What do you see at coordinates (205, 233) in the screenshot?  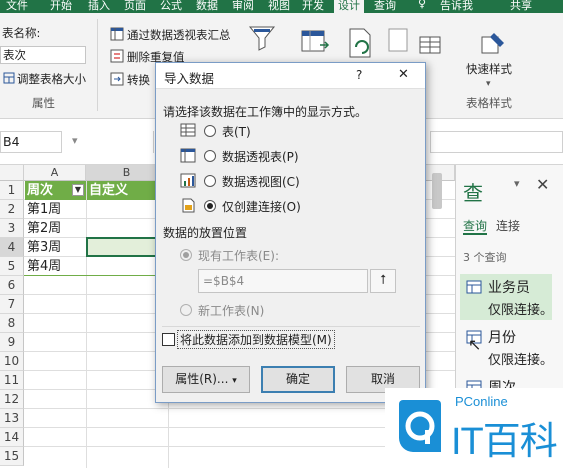 I see `placement-label: 数据的放置位置` at bounding box center [205, 233].